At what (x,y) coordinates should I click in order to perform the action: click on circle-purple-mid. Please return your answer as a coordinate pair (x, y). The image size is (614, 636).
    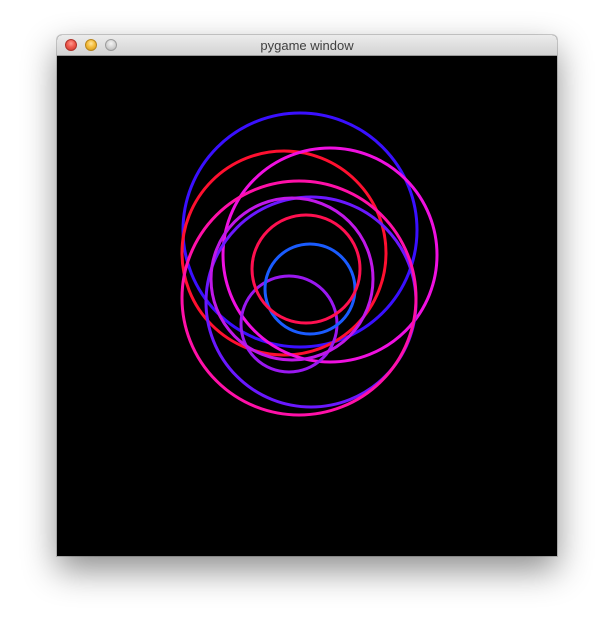
    Looking at the image, I should click on (311, 302).